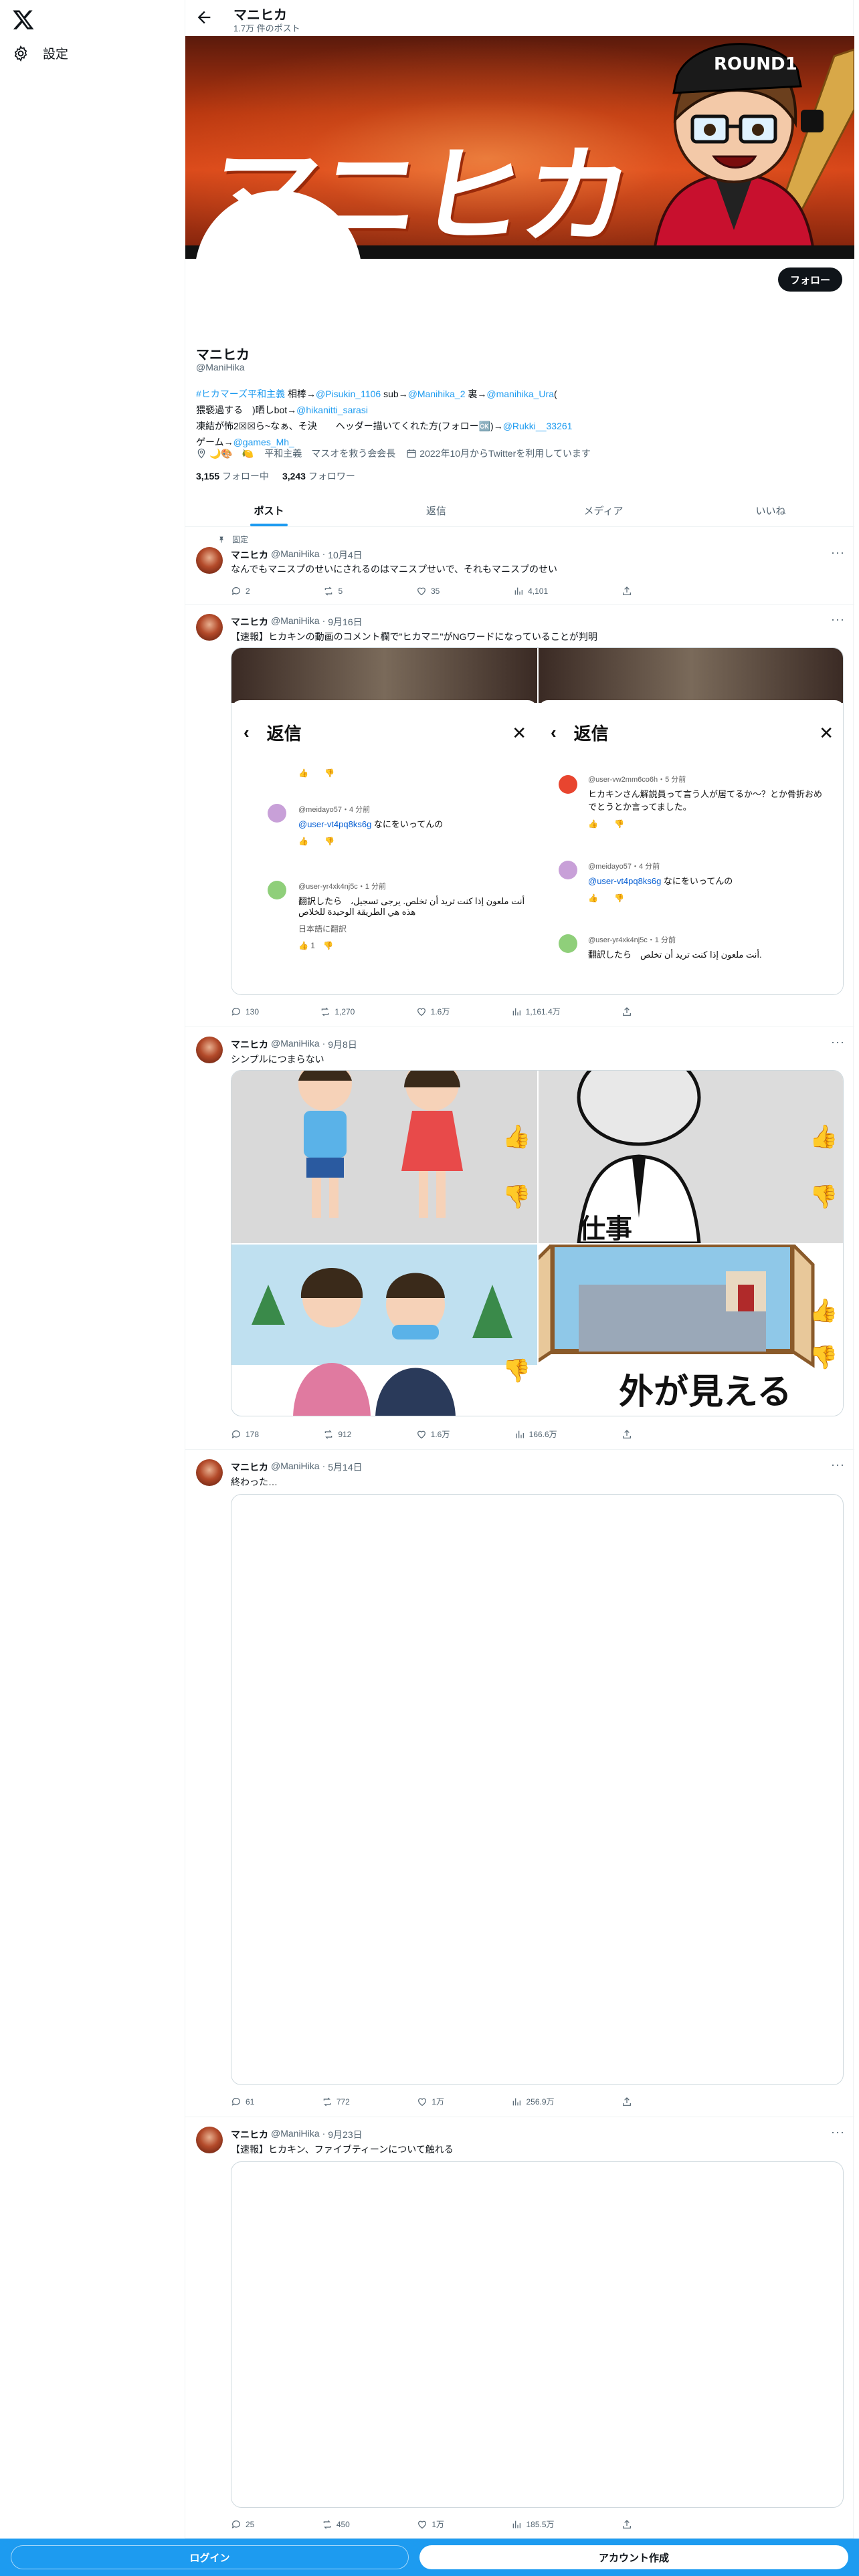 The image size is (859, 2576). Describe the element at coordinates (23, 19) in the screenshot. I see `x-logo-icon` at that location.